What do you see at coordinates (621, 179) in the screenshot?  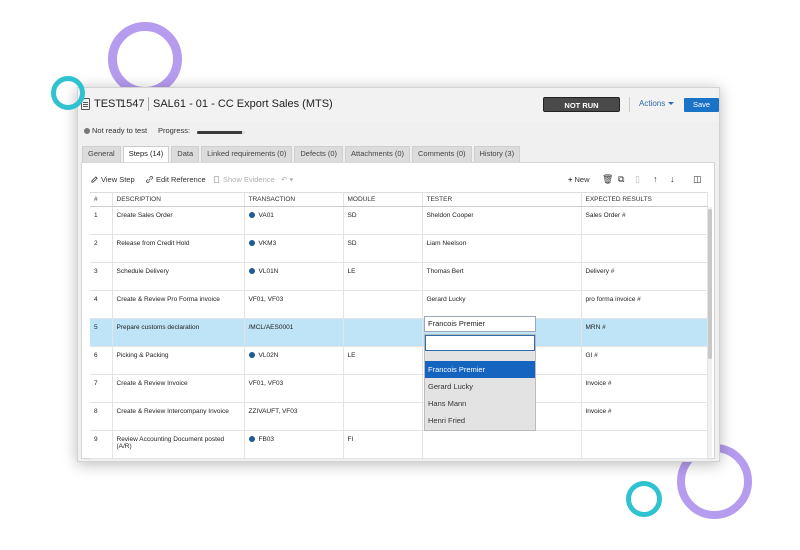 I see `copy-button: ⧉` at bounding box center [621, 179].